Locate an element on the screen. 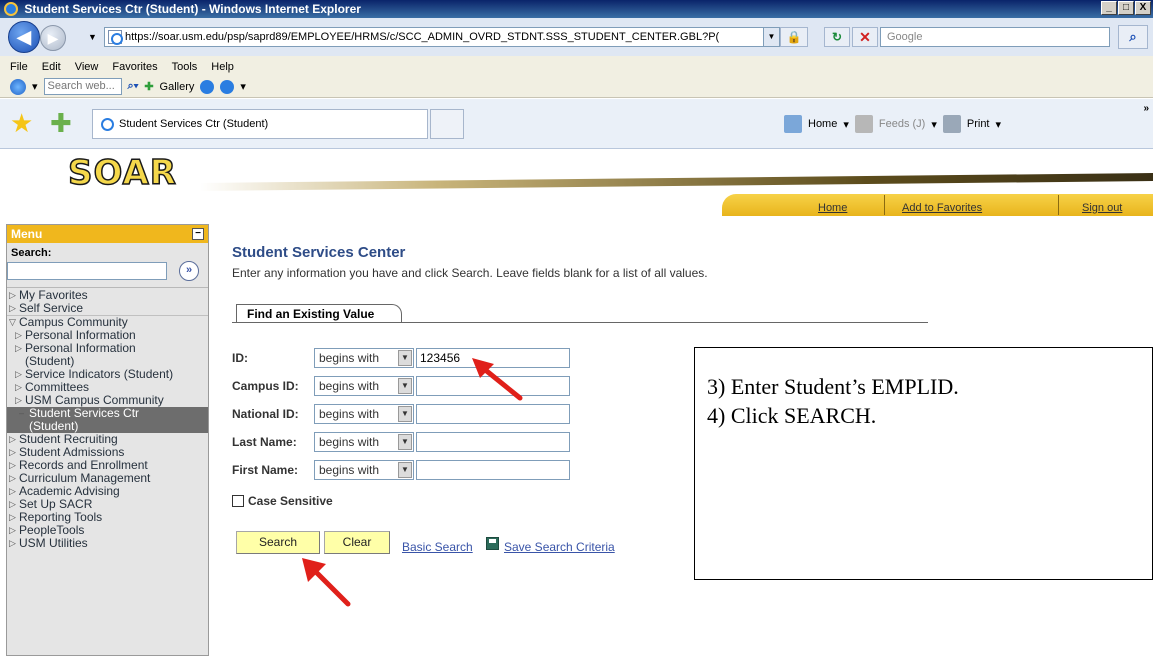  tab-find-existing-value: Find an Existing Value is located at coordinates (319, 313).